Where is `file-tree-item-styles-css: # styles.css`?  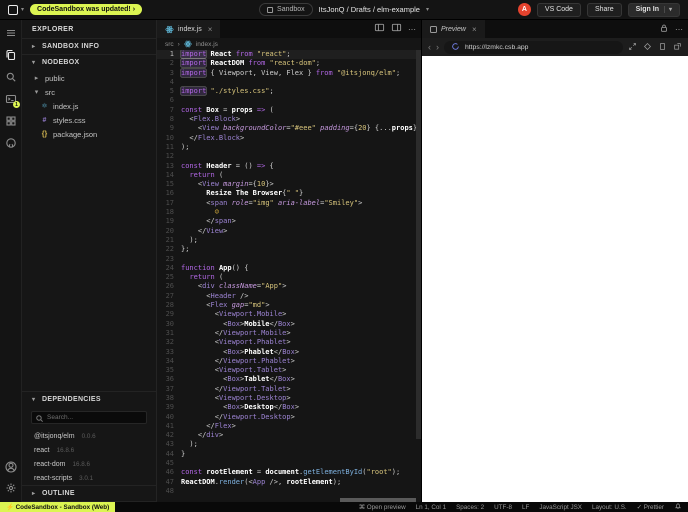 file-tree-item-styles-css: # styles.css is located at coordinates (89, 120).